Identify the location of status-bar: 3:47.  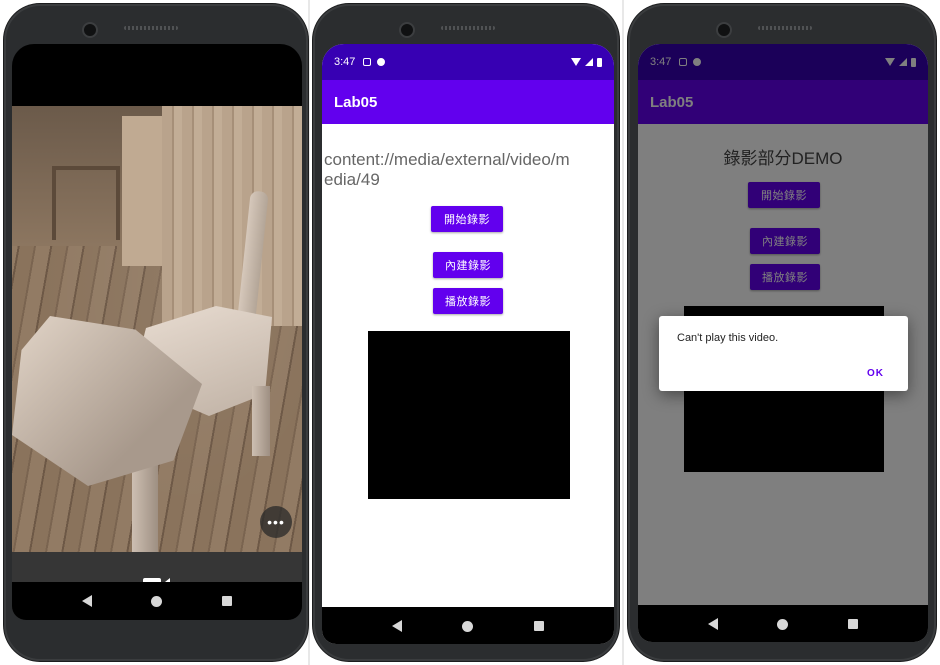
(468, 62).